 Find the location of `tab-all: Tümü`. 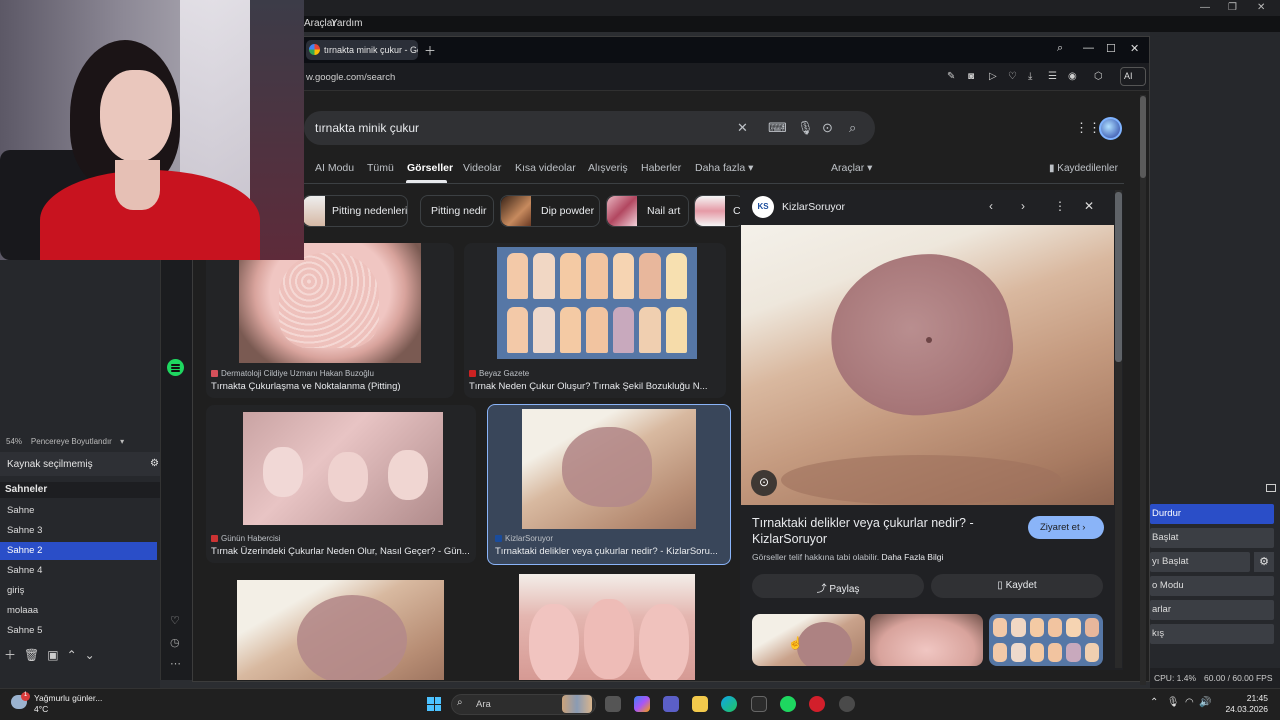

tab-all: Tümü is located at coordinates (380, 168).